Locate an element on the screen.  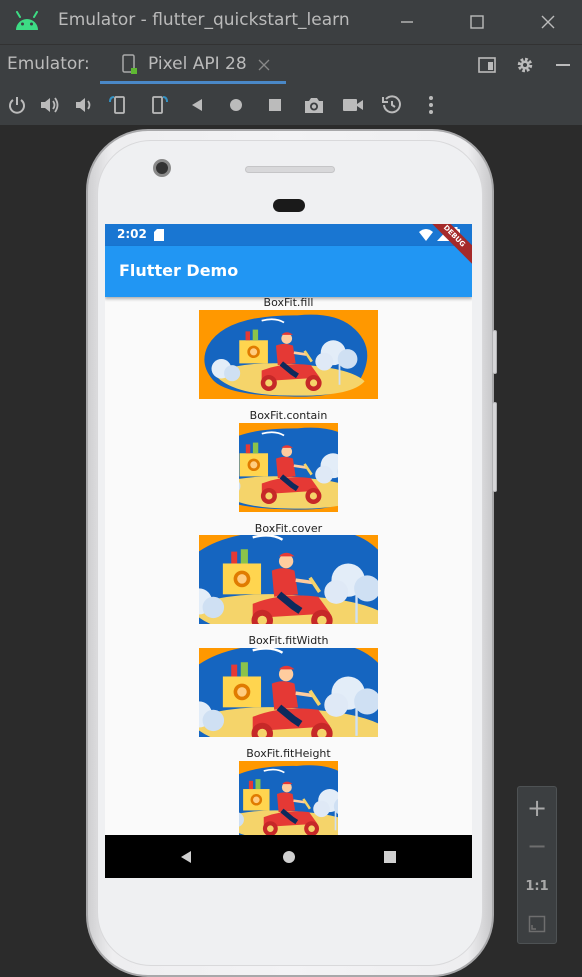
zoom-panel: + − 1:1 is located at coordinates (537, 865).